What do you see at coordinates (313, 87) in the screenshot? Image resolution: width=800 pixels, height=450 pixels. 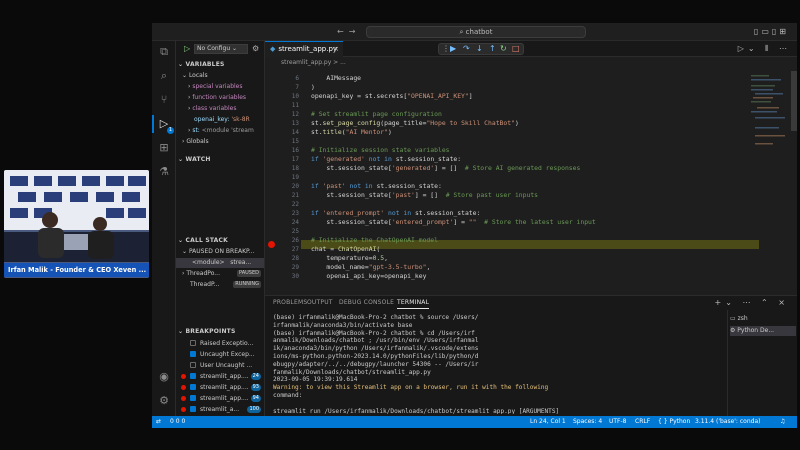 I see `code-line: )` at bounding box center [313, 87].